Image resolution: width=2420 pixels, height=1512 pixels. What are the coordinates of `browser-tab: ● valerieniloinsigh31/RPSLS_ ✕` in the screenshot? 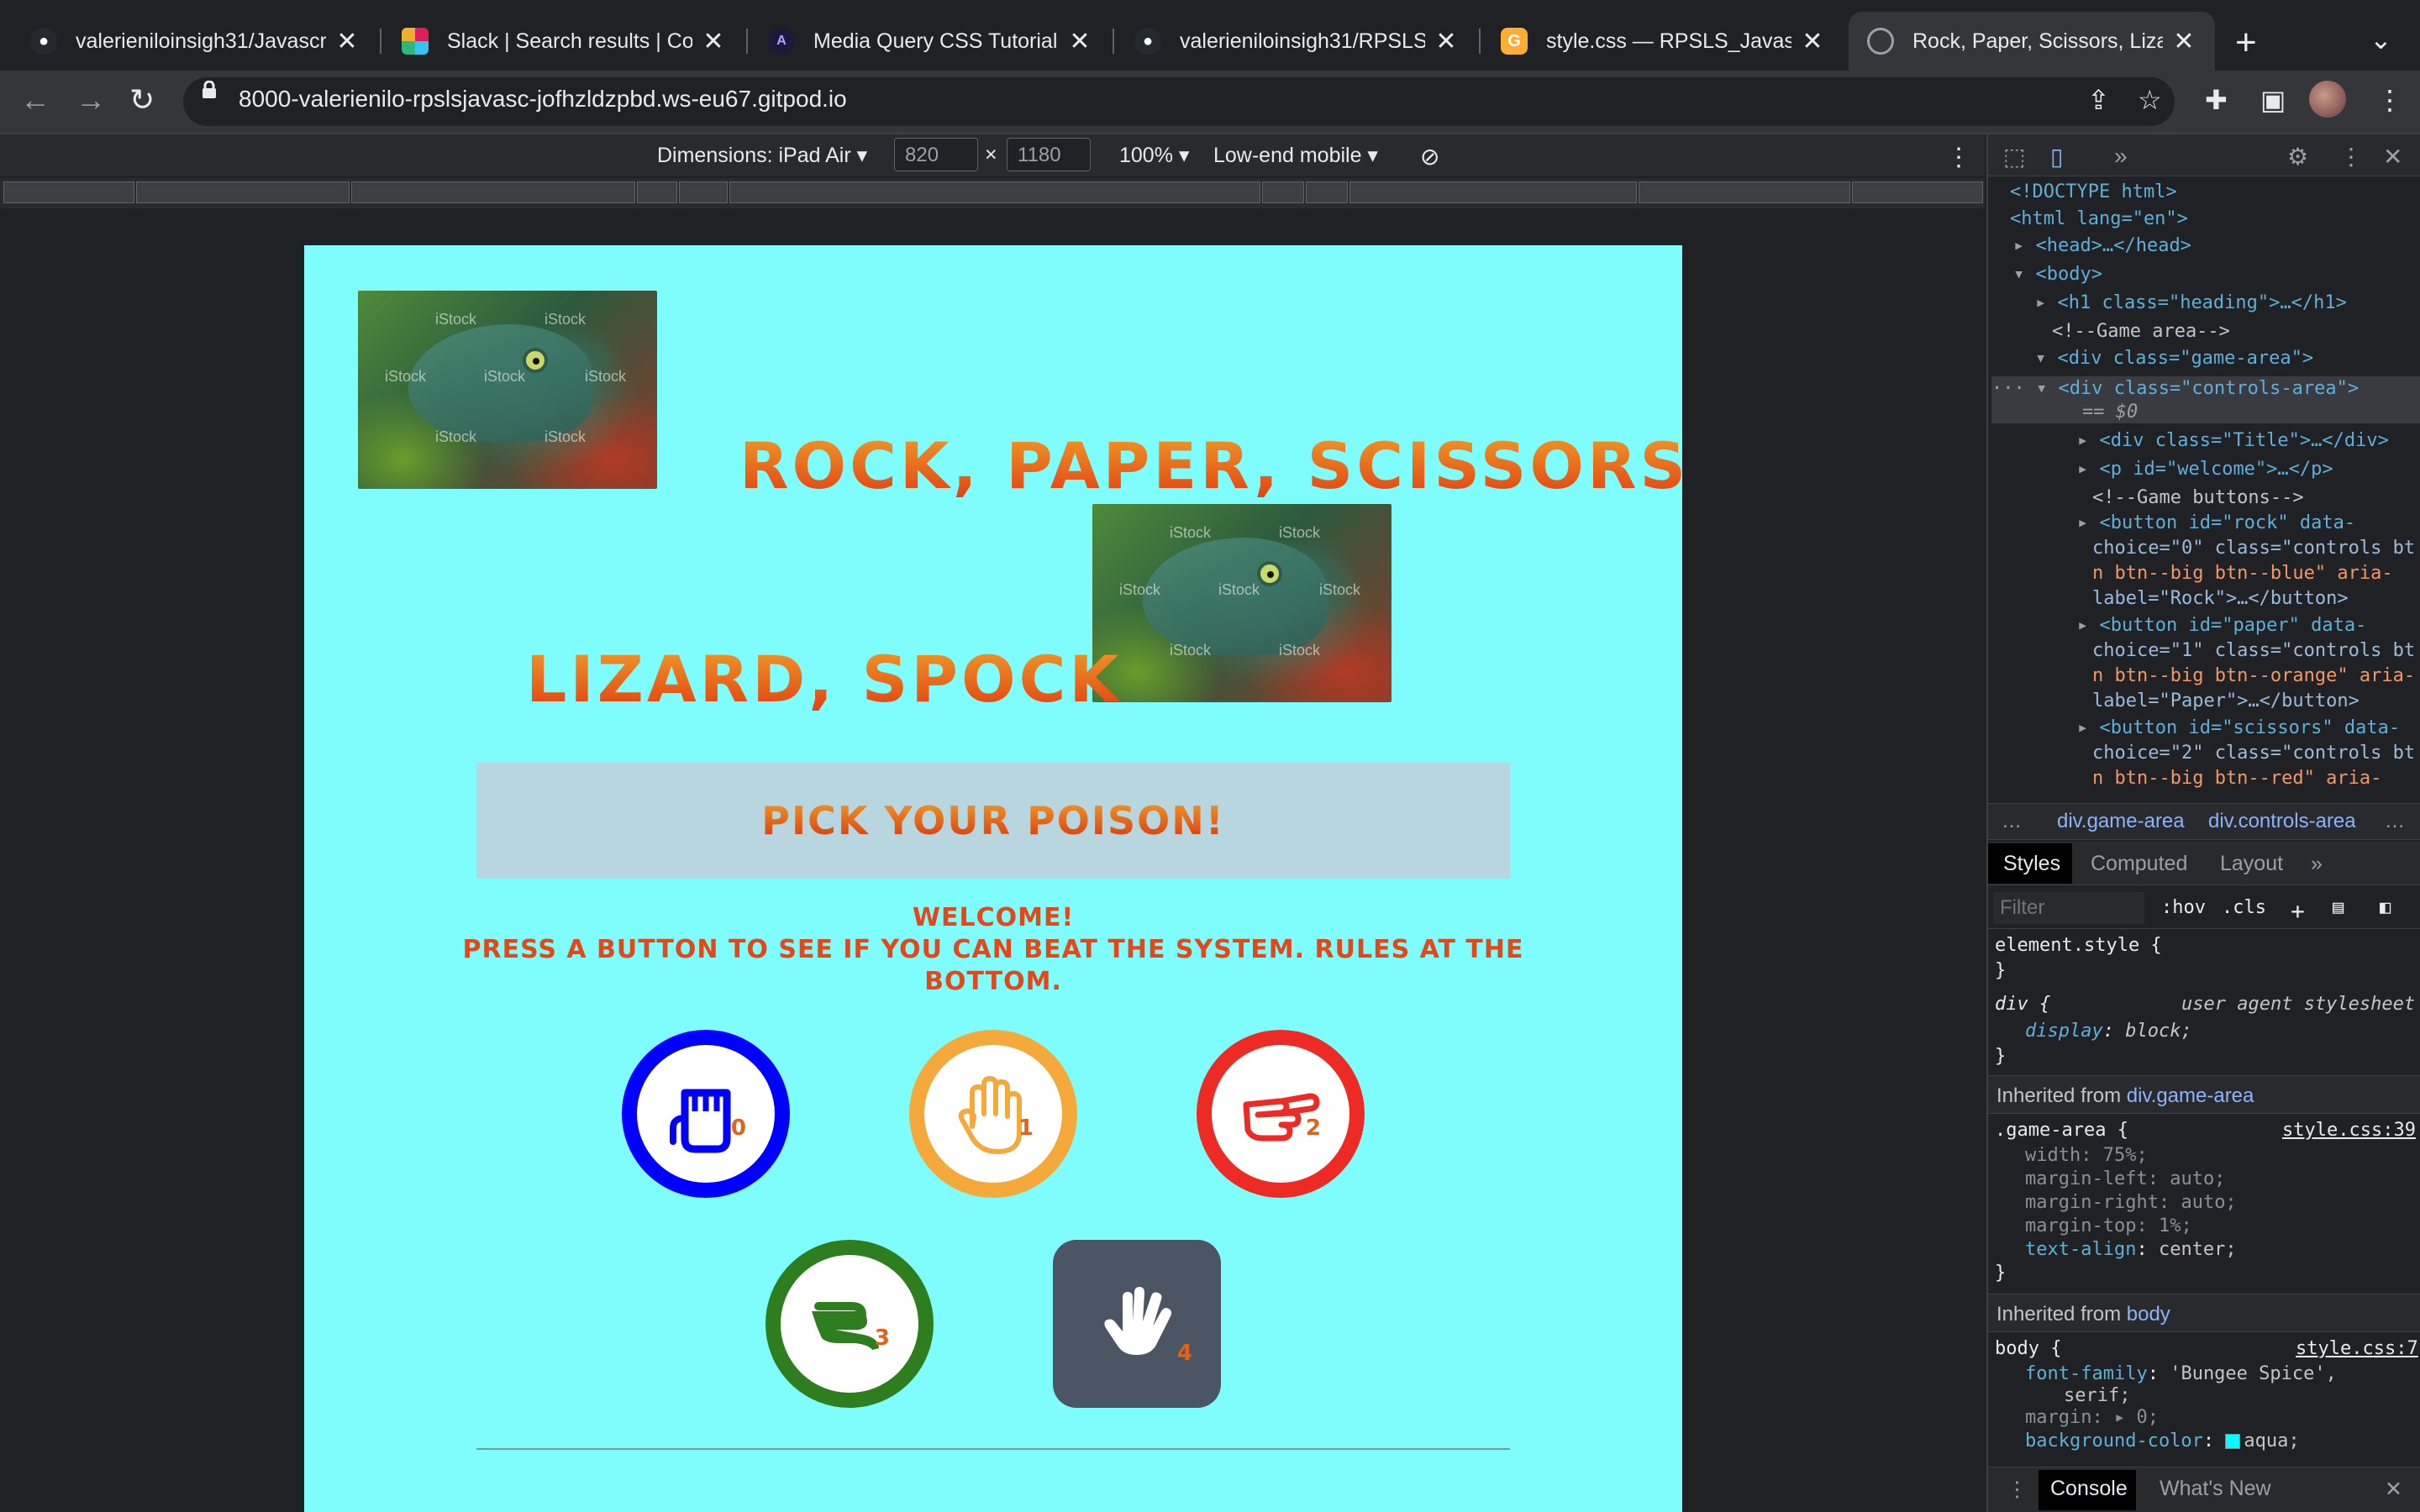 It's located at (1296, 41).